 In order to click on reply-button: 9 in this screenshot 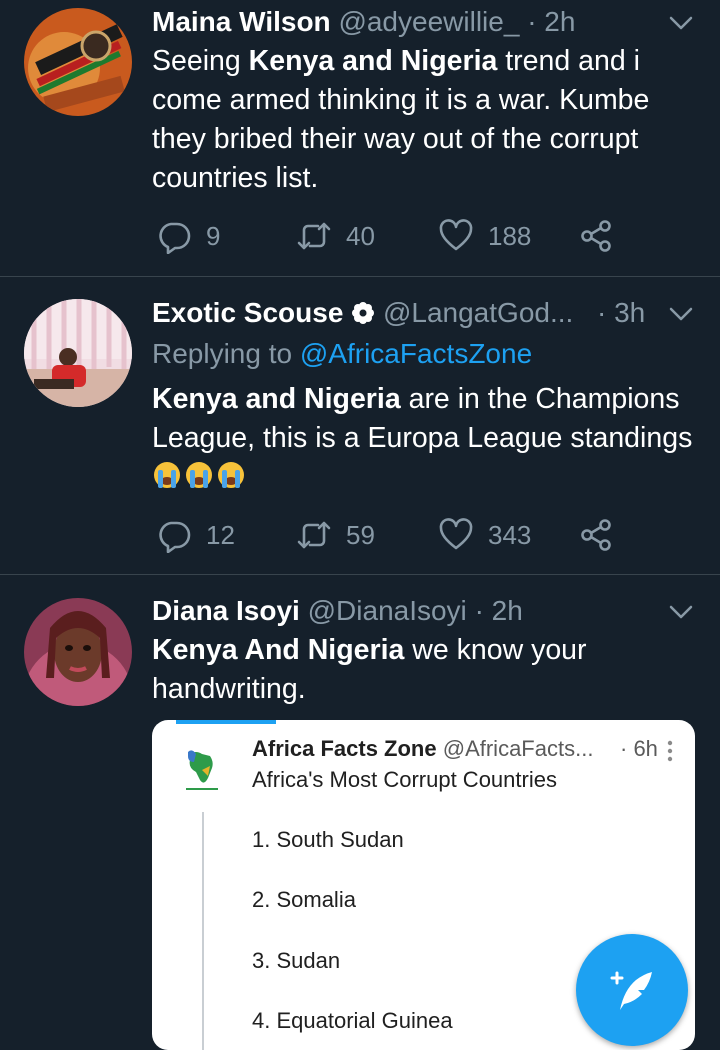, I will do `click(188, 236)`.